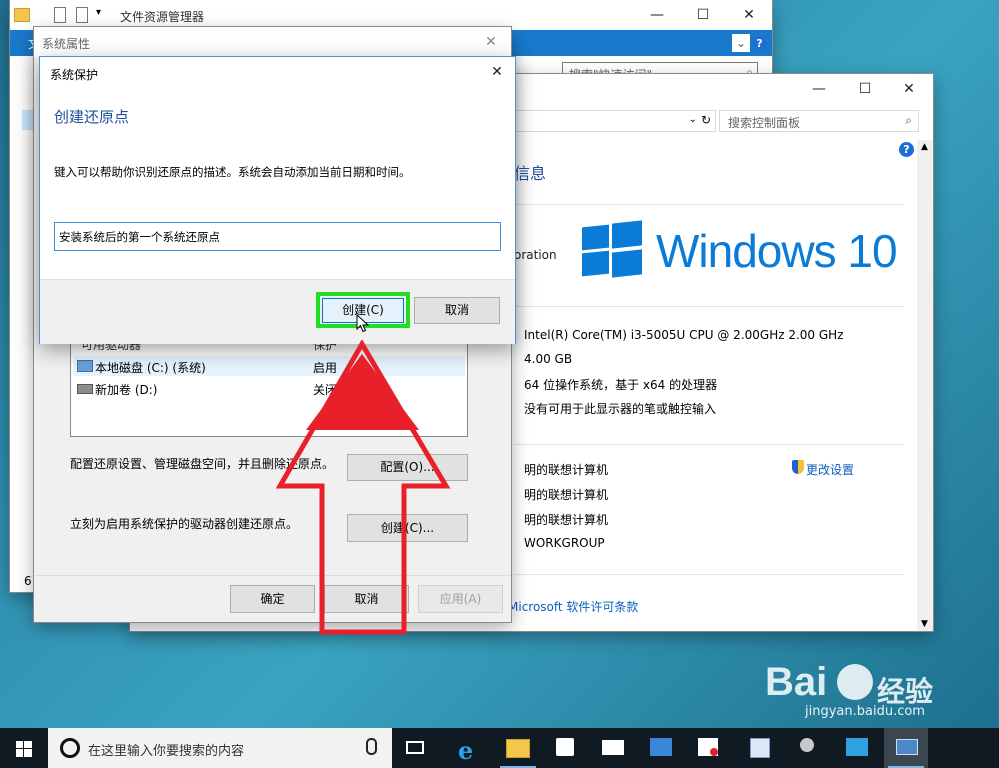 The height and width of the screenshot is (768, 999). What do you see at coordinates (85, 389) in the screenshot?
I see `drive-icon` at bounding box center [85, 389].